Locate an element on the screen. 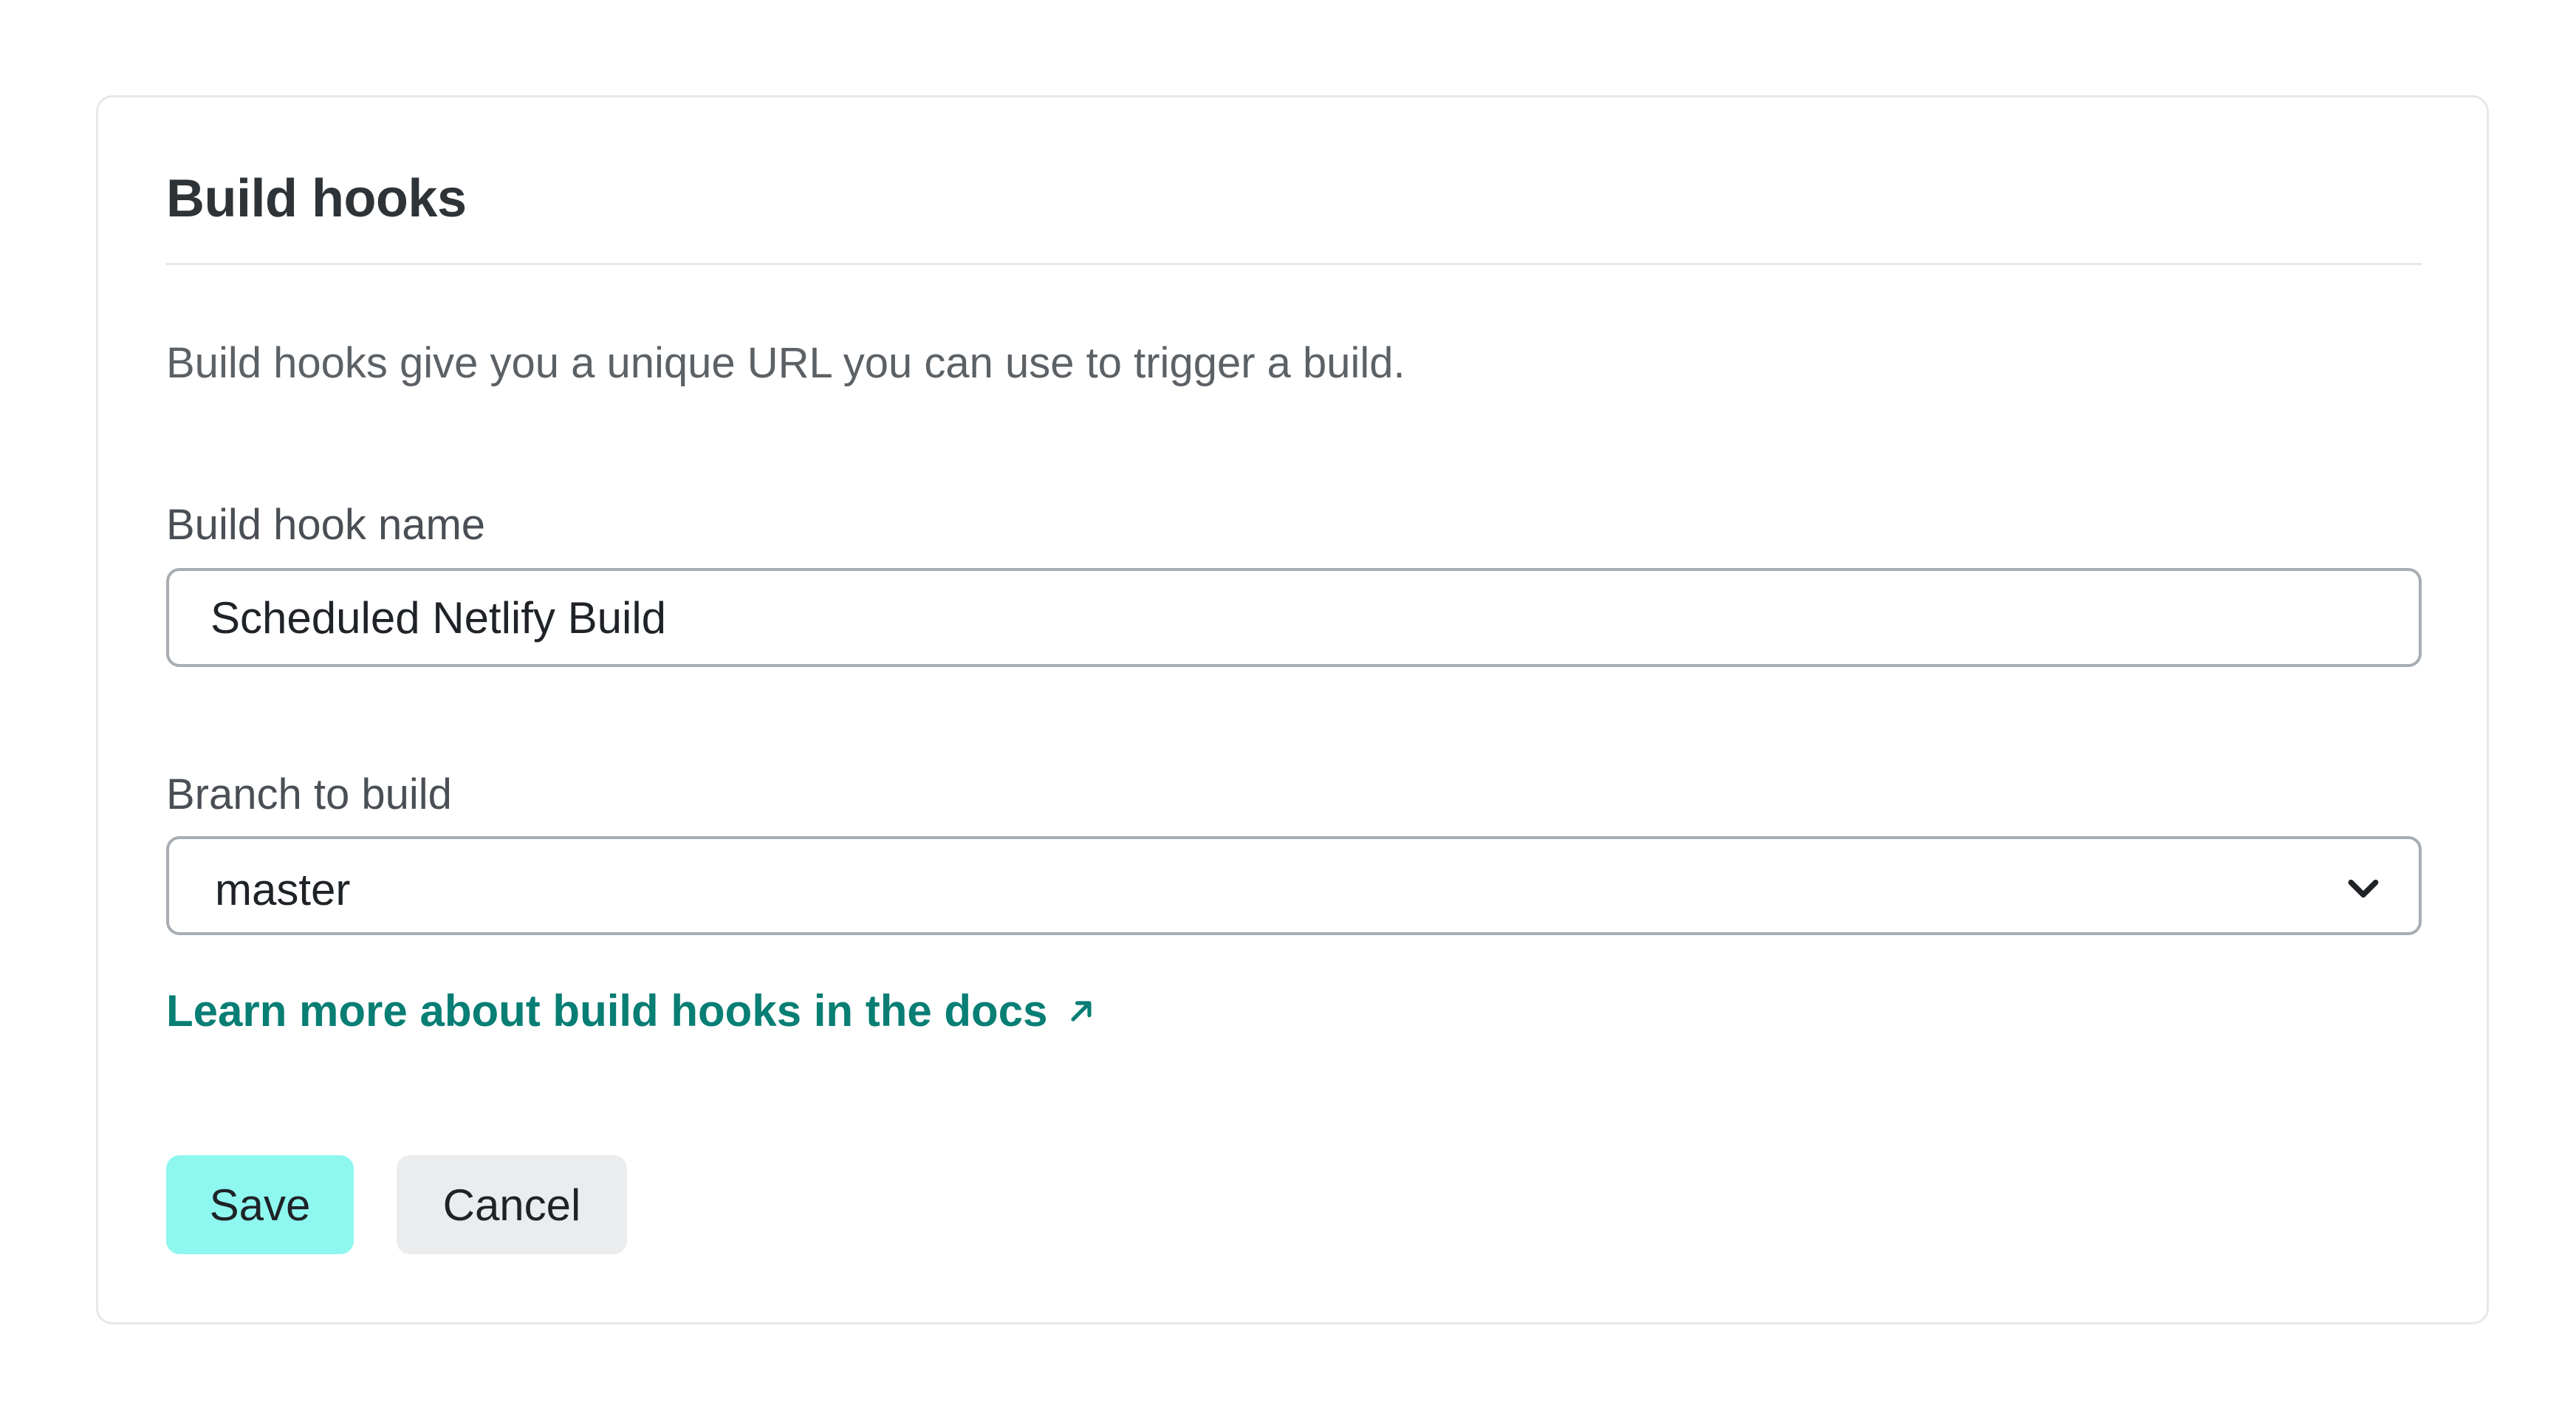 Image resolution: width=2576 pixels, height=1416 pixels. chevron-down-icon is located at coordinates (2363, 889).